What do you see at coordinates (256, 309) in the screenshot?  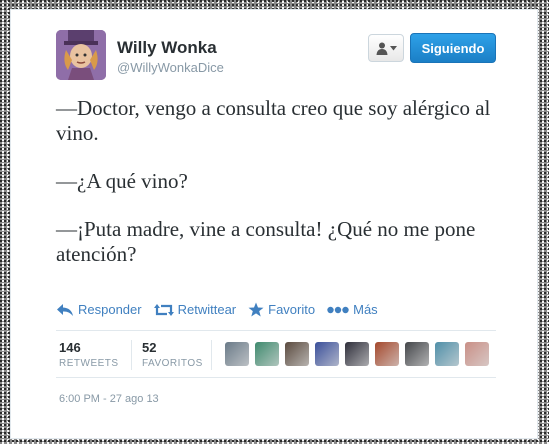 I see `star-icon` at bounding box center [256, 309].